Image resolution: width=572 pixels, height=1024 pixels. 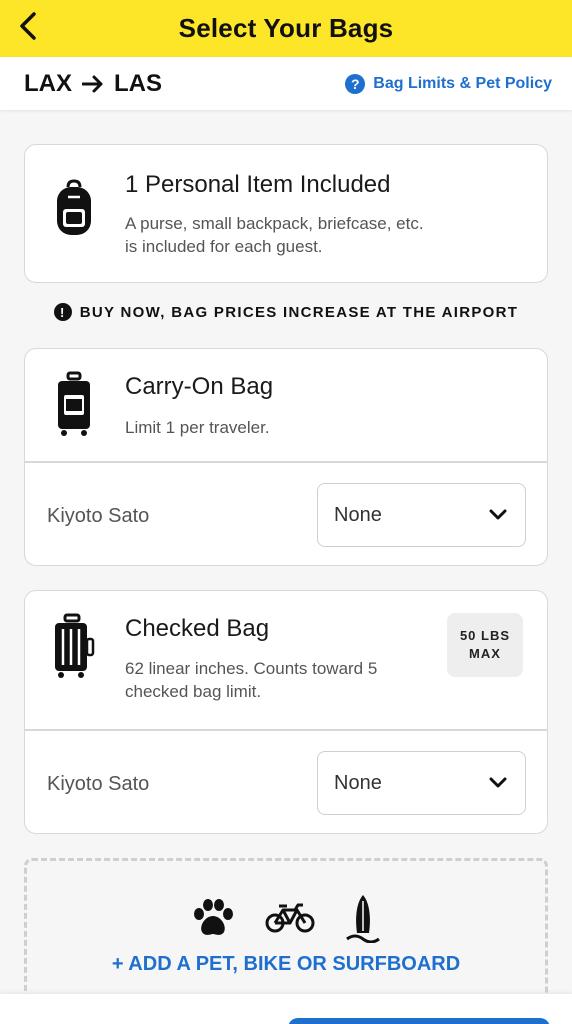 What do you see at coordinates (258, 184) in the screenshot?
I see `personal-item-title: 1 Personal Item Included` at bounding box center [258, 184].